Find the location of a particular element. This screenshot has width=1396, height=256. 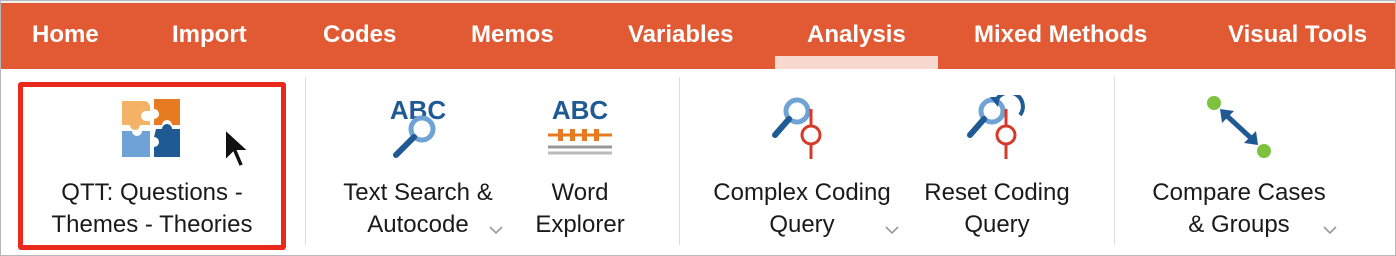

word-explorer-icon: ABC is located at coordinates (580, 130).